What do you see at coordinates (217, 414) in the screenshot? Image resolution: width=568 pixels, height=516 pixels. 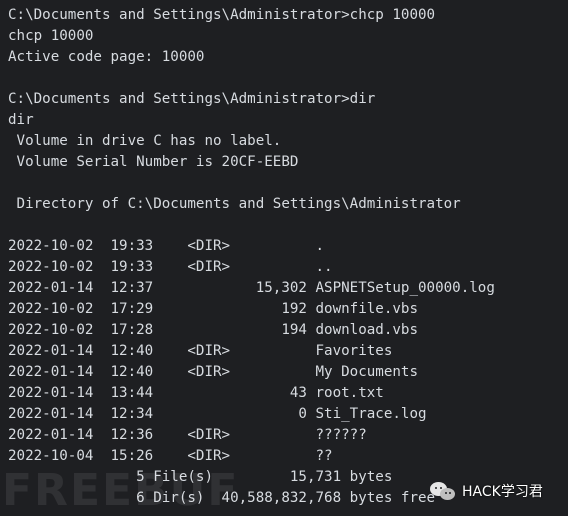 I see `dir-entry: 2022-01-14 12:34 0 Sti_Trace.log` at bounding box center [217, 414].